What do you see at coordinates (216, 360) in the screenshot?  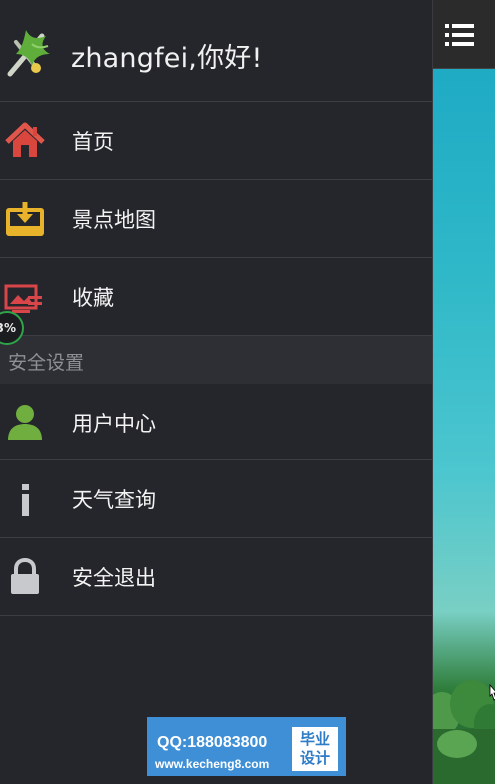 I see `section-header-security: 安全设置` at bounding box center [216, 360].